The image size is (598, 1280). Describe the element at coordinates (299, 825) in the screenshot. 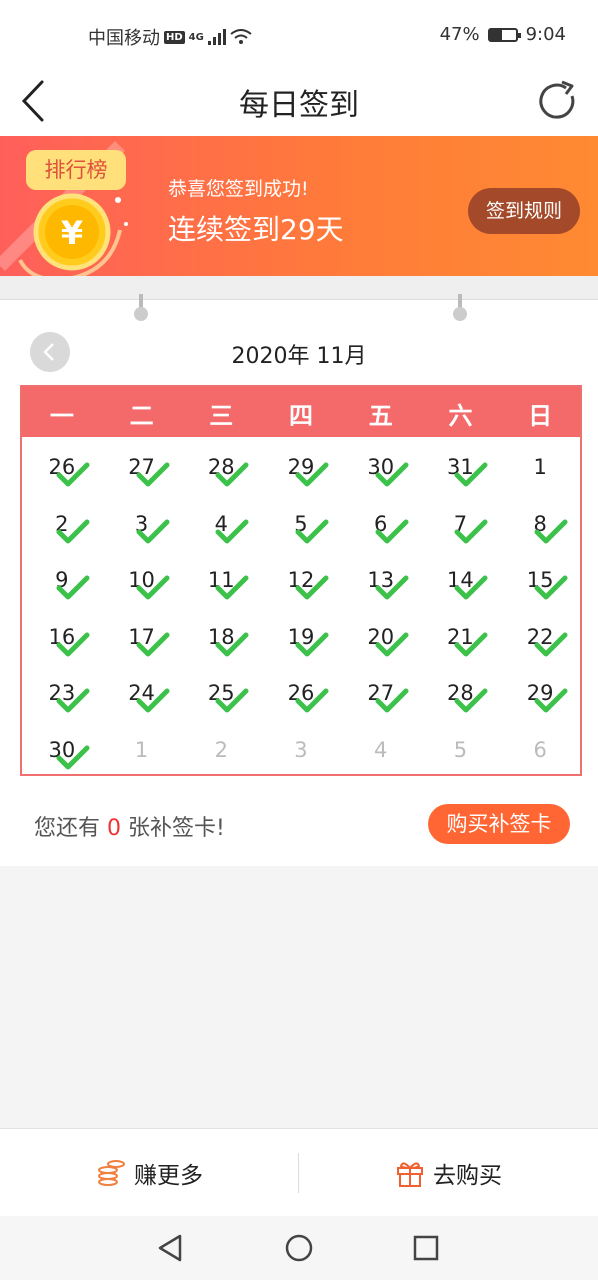

I see `makeup-card-row: 您还有 0 张补签卡! 购买补签卡` at that location.